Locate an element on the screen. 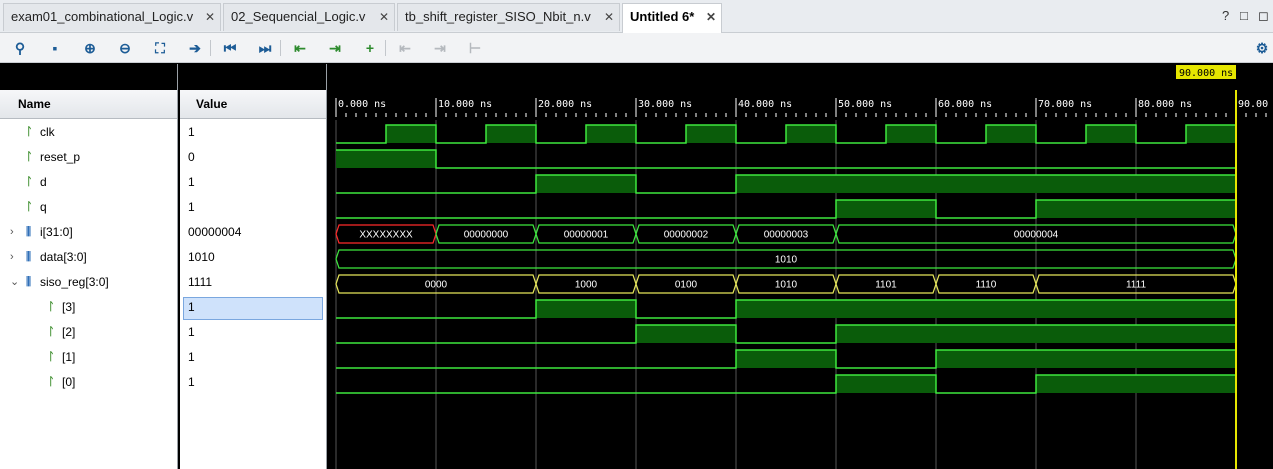 The image size is (1273, 469). zoom-fit-icon: ⛶ is located at coordinates (160, 48).